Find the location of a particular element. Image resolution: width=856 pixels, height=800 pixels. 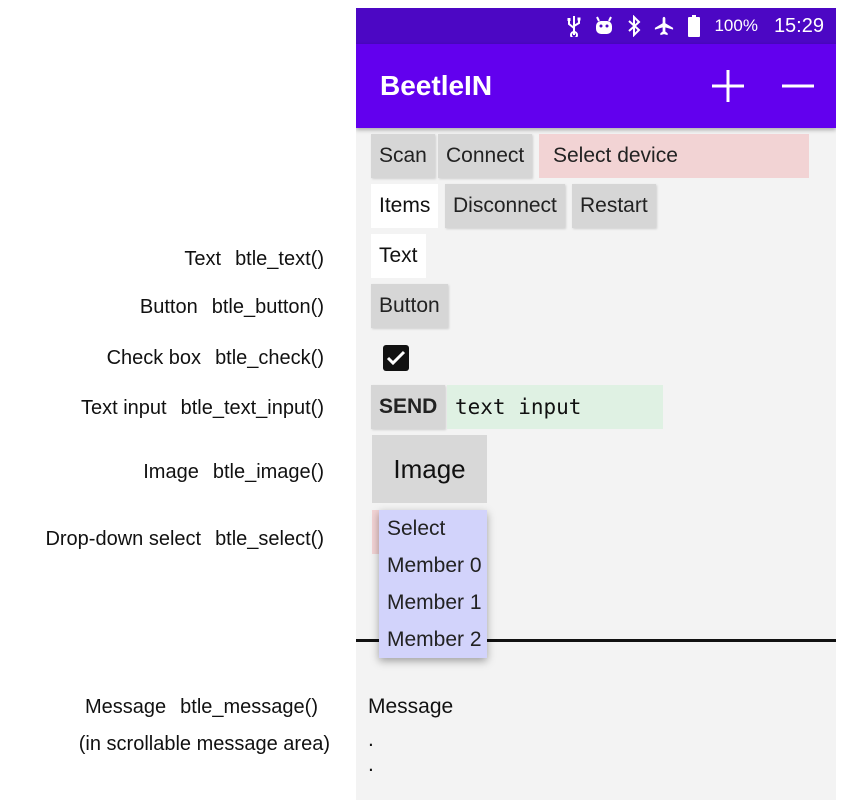

annotation-check: Check box btle_check() is located at coordinates (215, 358).